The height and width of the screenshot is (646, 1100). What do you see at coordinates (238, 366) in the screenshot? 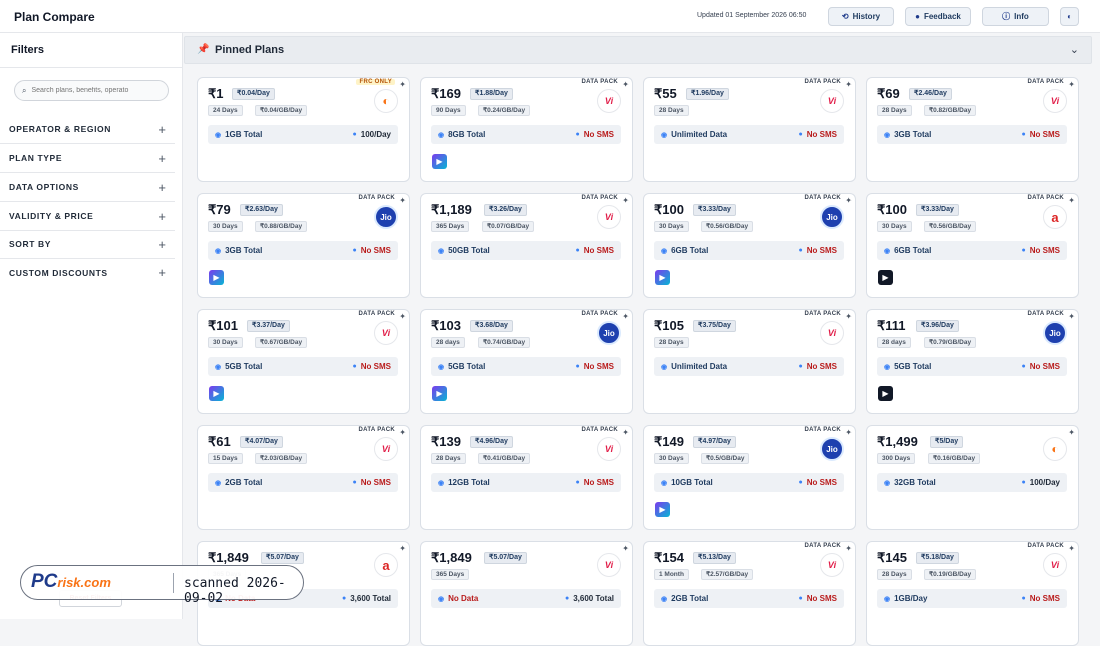
I see `data-benefit: ◉ 5GB Total` at bounding box center [238, 366].